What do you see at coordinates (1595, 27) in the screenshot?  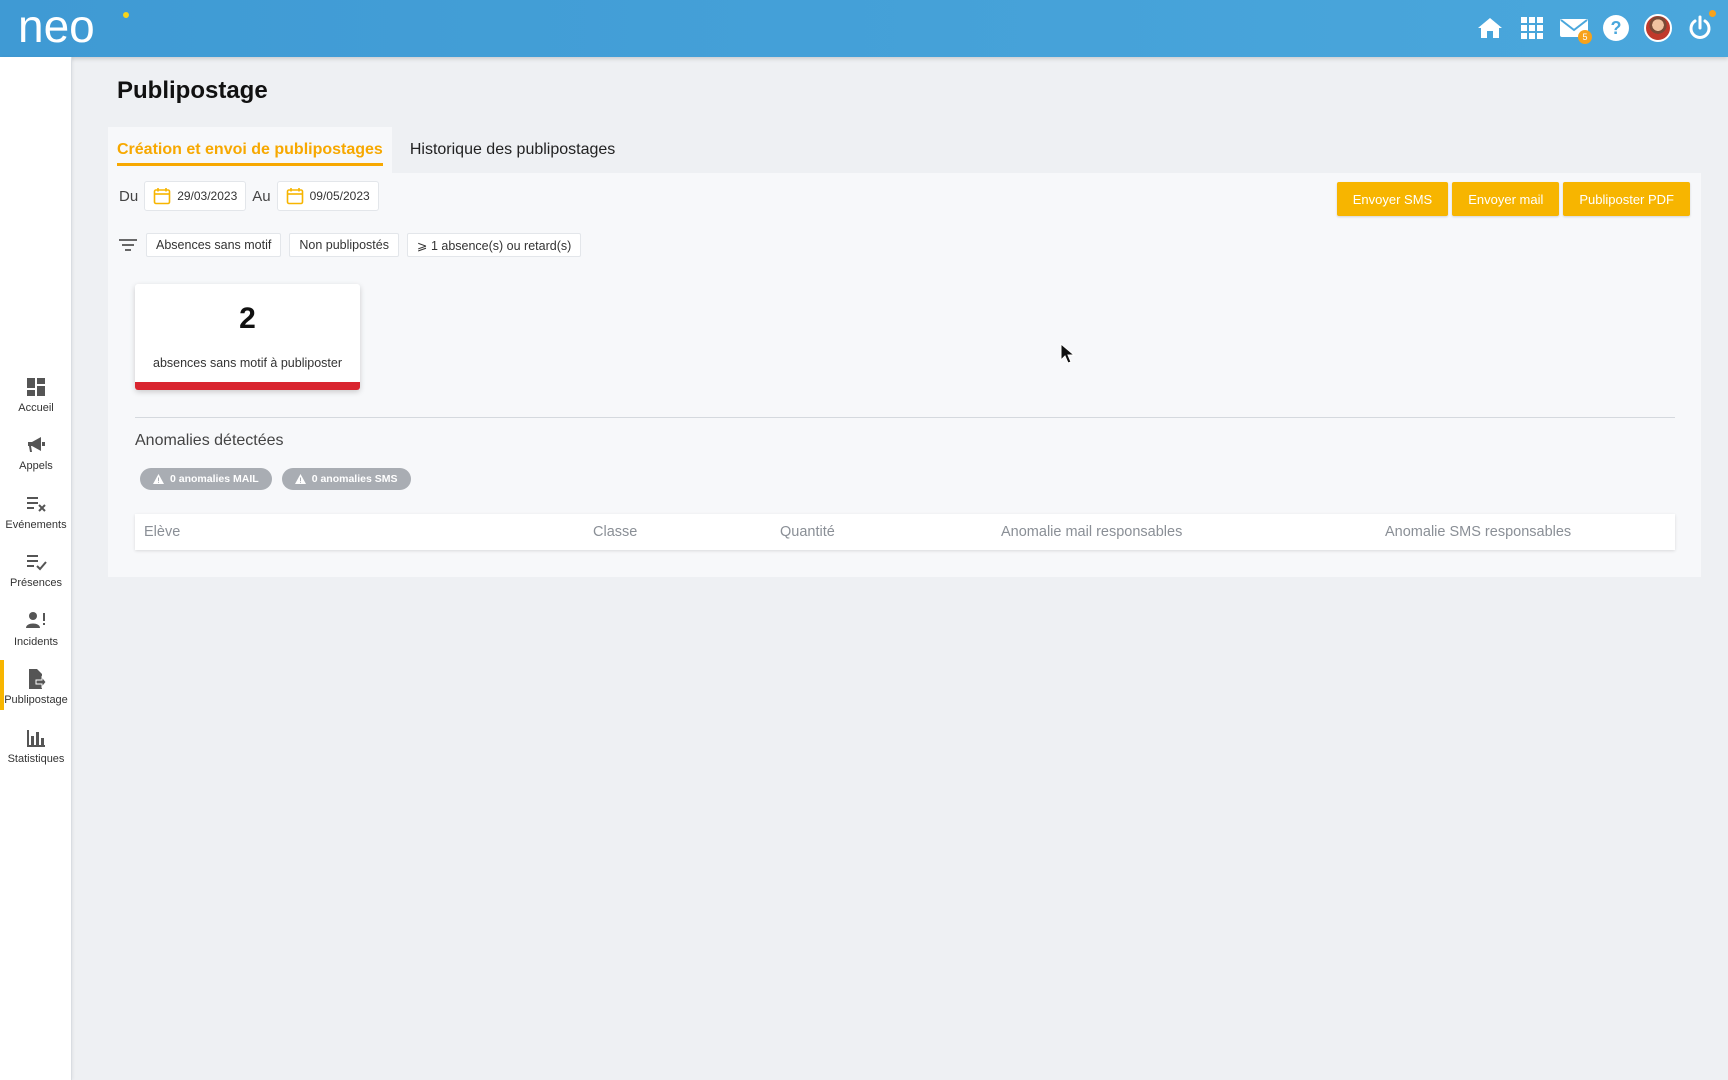 I see `top-icons: 5 ?` at bounding box center [1595, 27].